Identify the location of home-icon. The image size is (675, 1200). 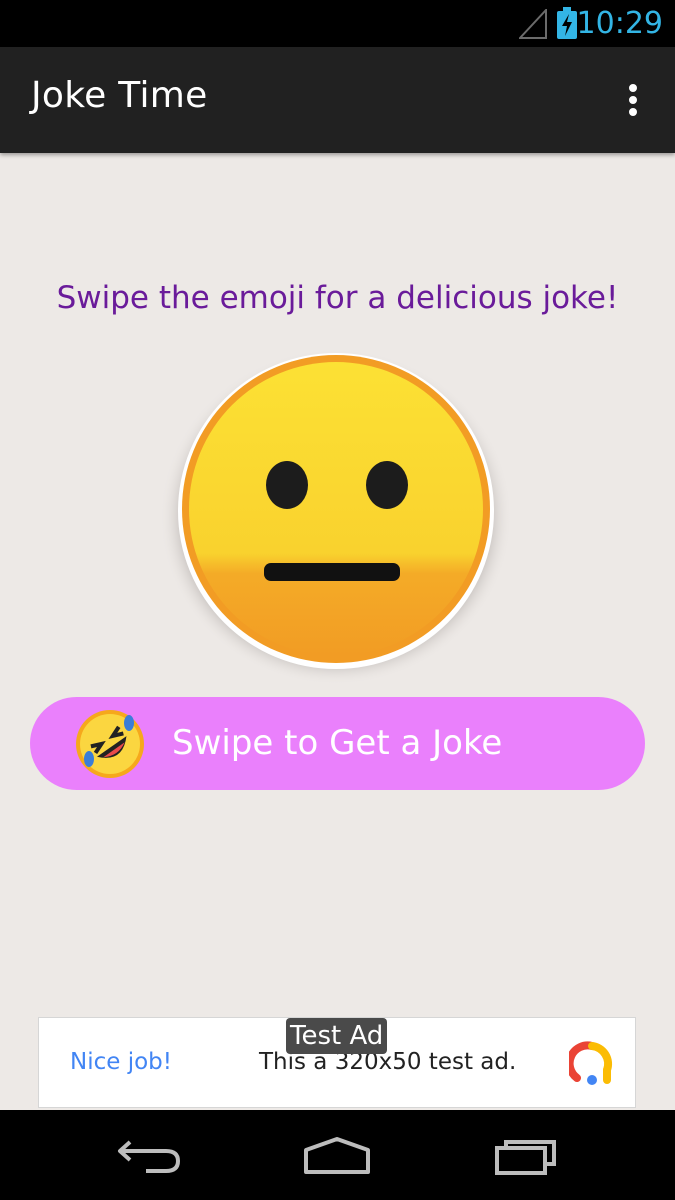
(337, 1156).